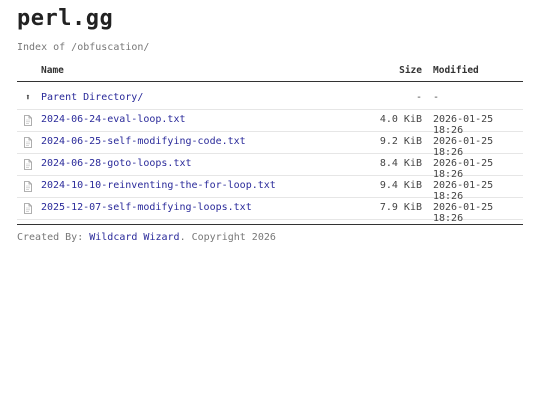 Image resolution: width=540 pixels, height=405 pixels. Describe the element at coordinates (456, 70) in the screenshot. I see `modified-column-header: Modified` at that location.